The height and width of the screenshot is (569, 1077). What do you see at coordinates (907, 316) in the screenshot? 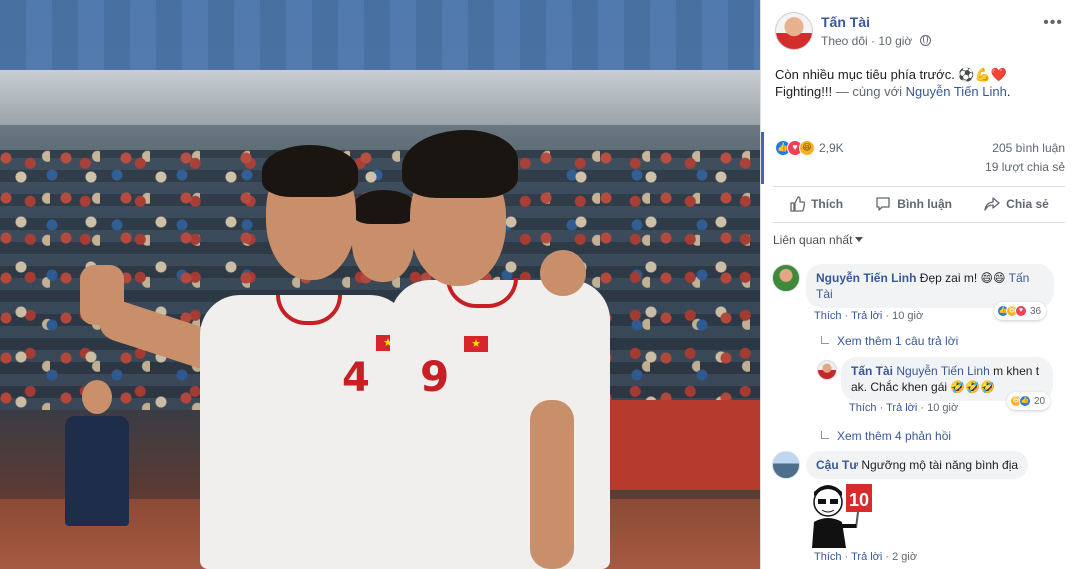
I see `comment-time: 10 giờ` at bounding box center [907, 316].